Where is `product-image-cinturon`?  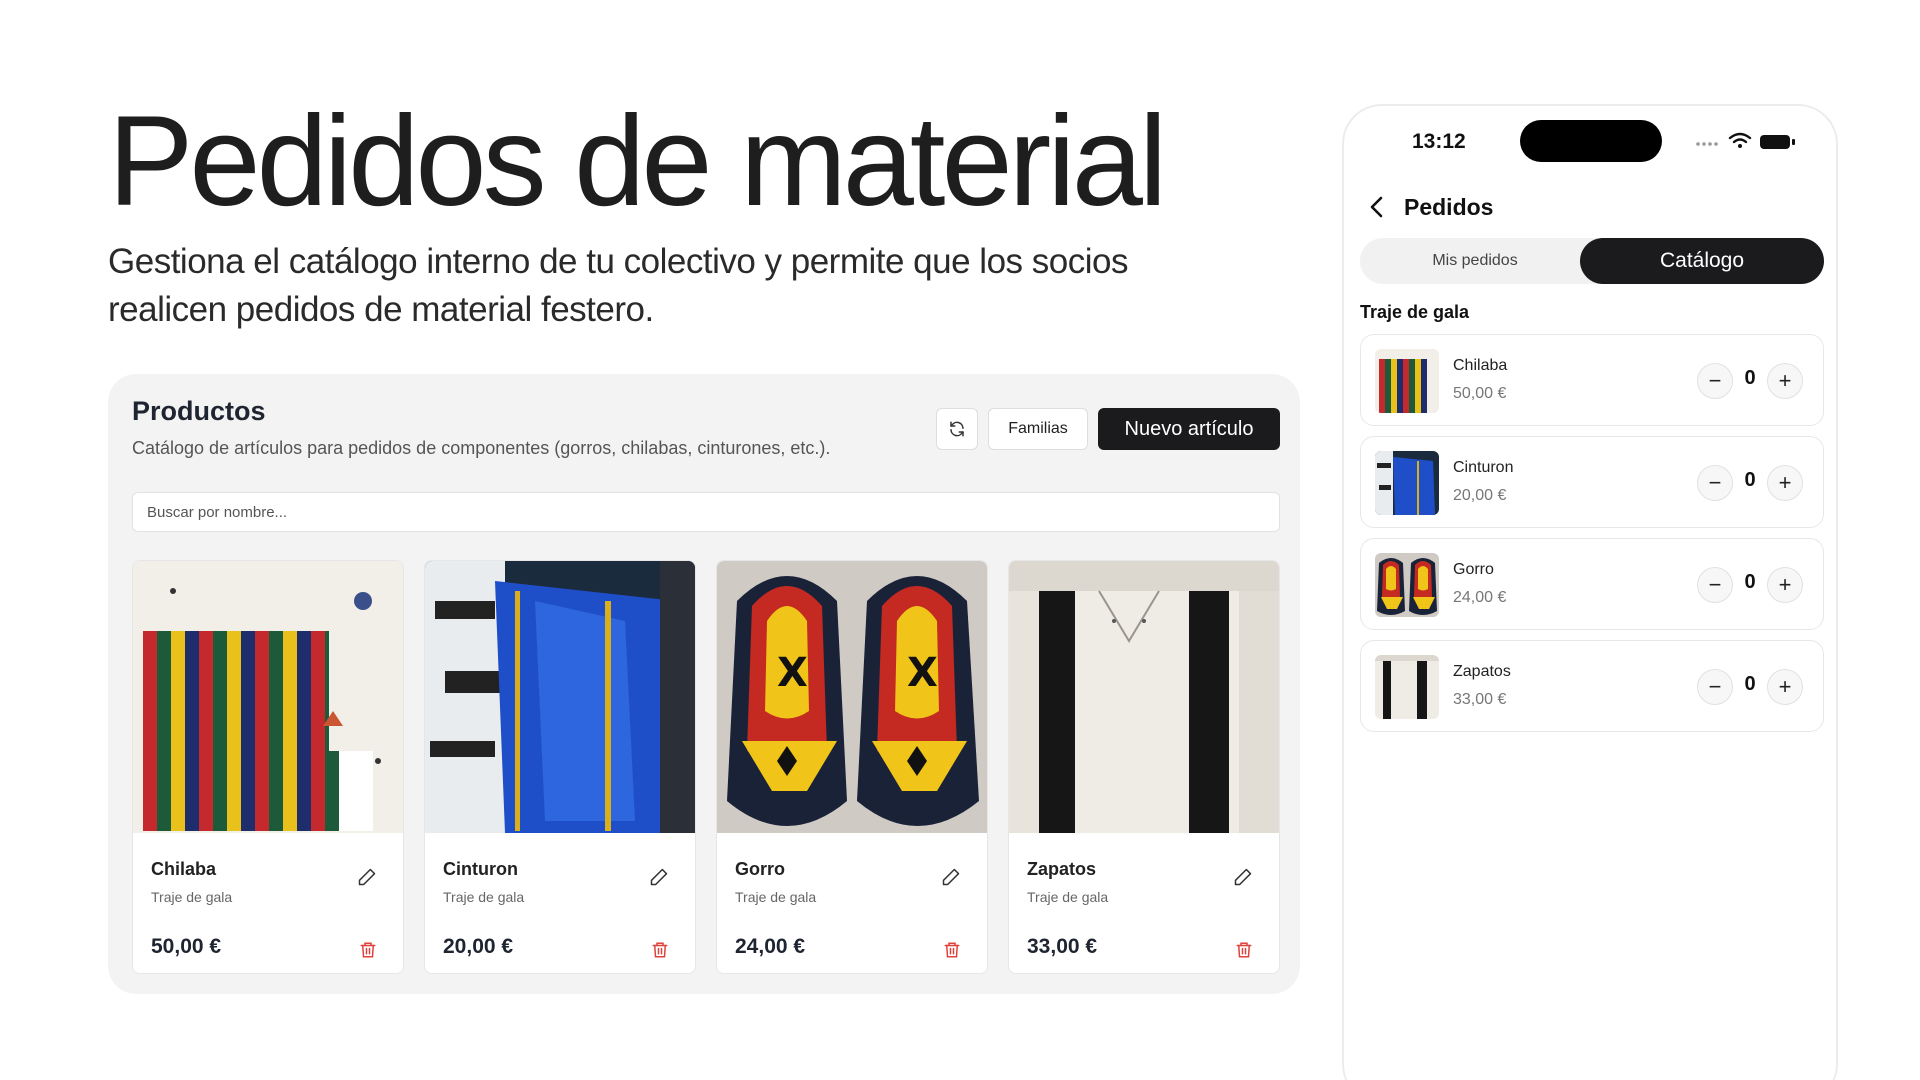
product-image-cinturon is located at coordinates (560, 697).